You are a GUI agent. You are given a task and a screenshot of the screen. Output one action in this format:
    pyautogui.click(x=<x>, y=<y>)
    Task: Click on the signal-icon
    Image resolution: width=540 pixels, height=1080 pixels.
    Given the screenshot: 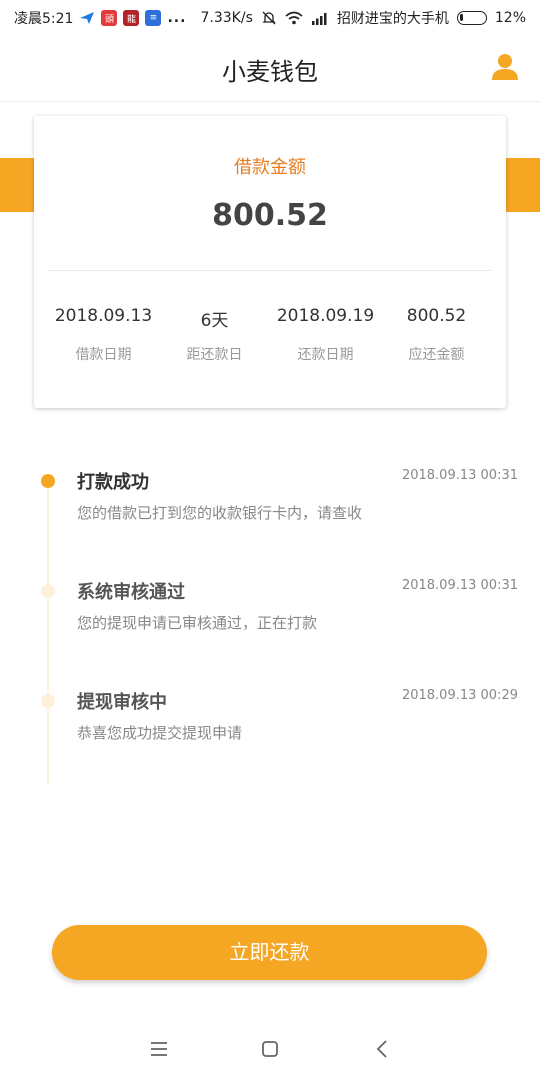 What is the action you would take?
    pyautogui.click(x=319, y=19)
    